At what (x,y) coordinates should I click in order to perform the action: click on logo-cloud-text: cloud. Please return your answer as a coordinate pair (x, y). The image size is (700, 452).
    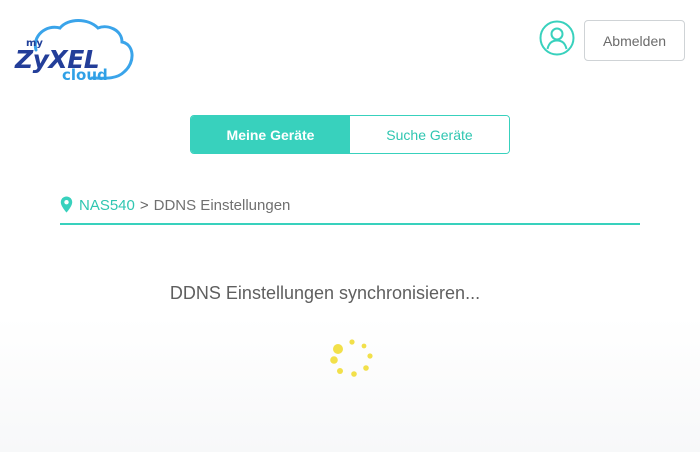
    Looking at the image, I should click on (85, 75).